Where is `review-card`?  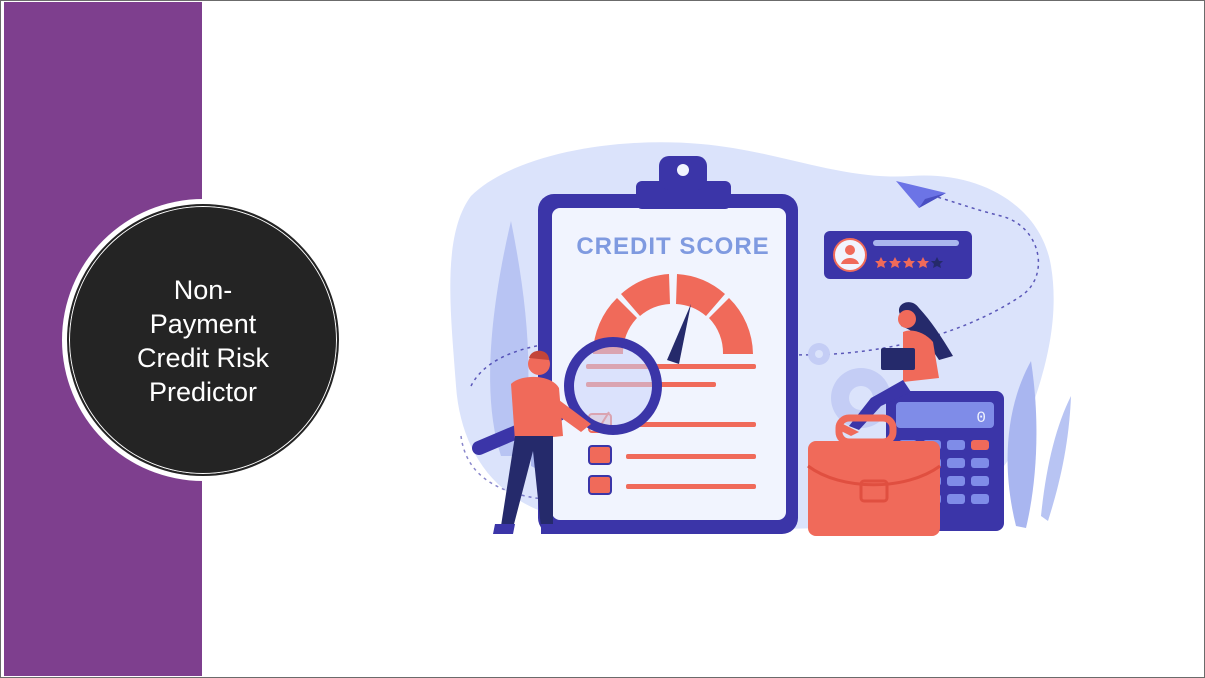
review-card is located at coordinates (898, 255).